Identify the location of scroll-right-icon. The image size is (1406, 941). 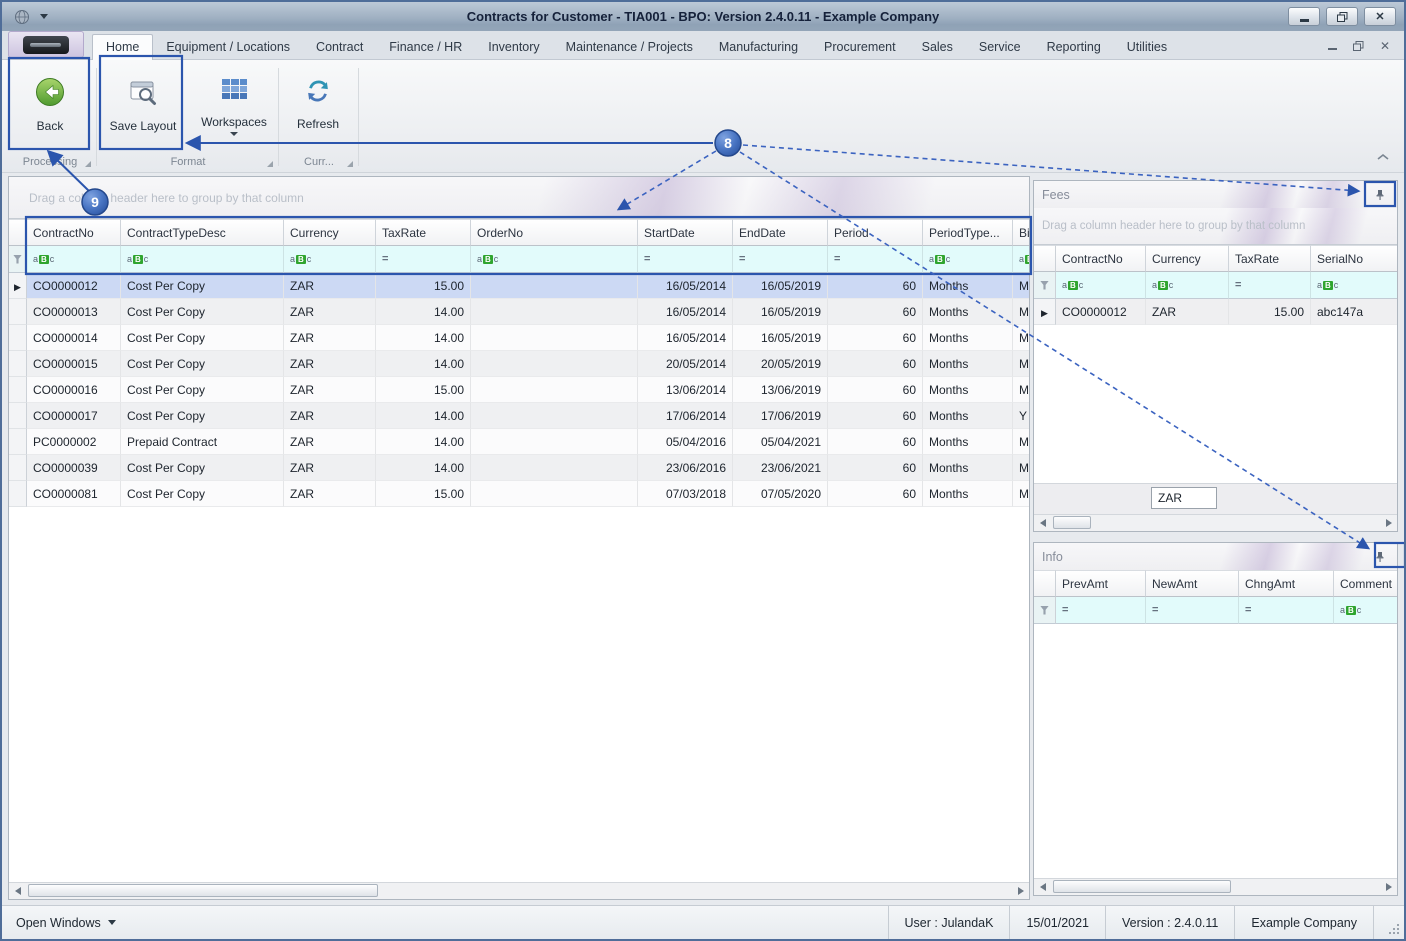
(1388, 523).